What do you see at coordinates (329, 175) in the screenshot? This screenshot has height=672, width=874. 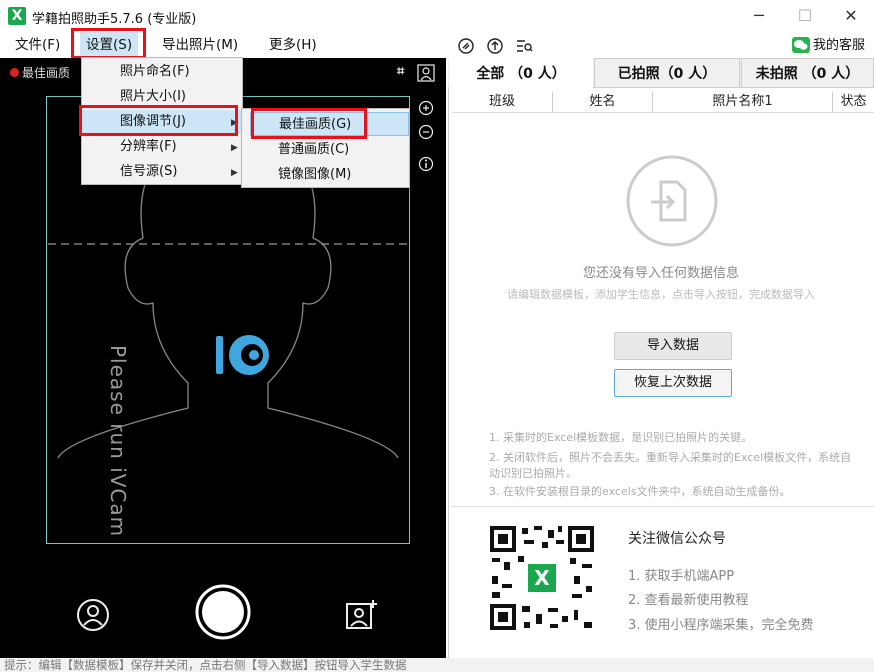 I see `menu-item-mirror-image: 镜像图像(M)` at bounding box center [329, 175].